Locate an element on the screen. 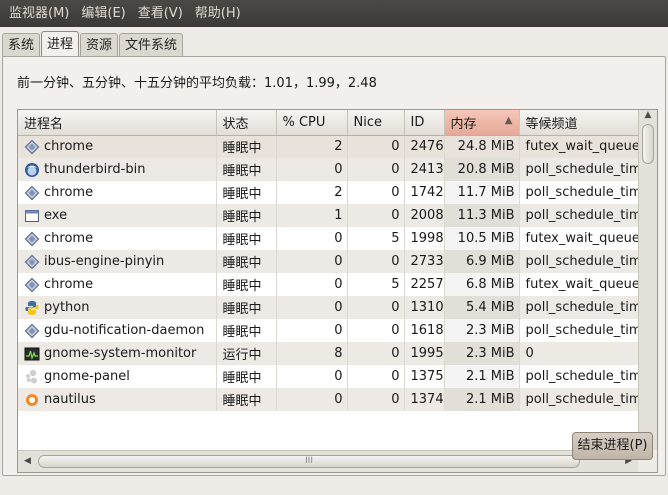 This screenshot has width=668, height=495. column-header-id: ID is located at coordinates (424, 123).